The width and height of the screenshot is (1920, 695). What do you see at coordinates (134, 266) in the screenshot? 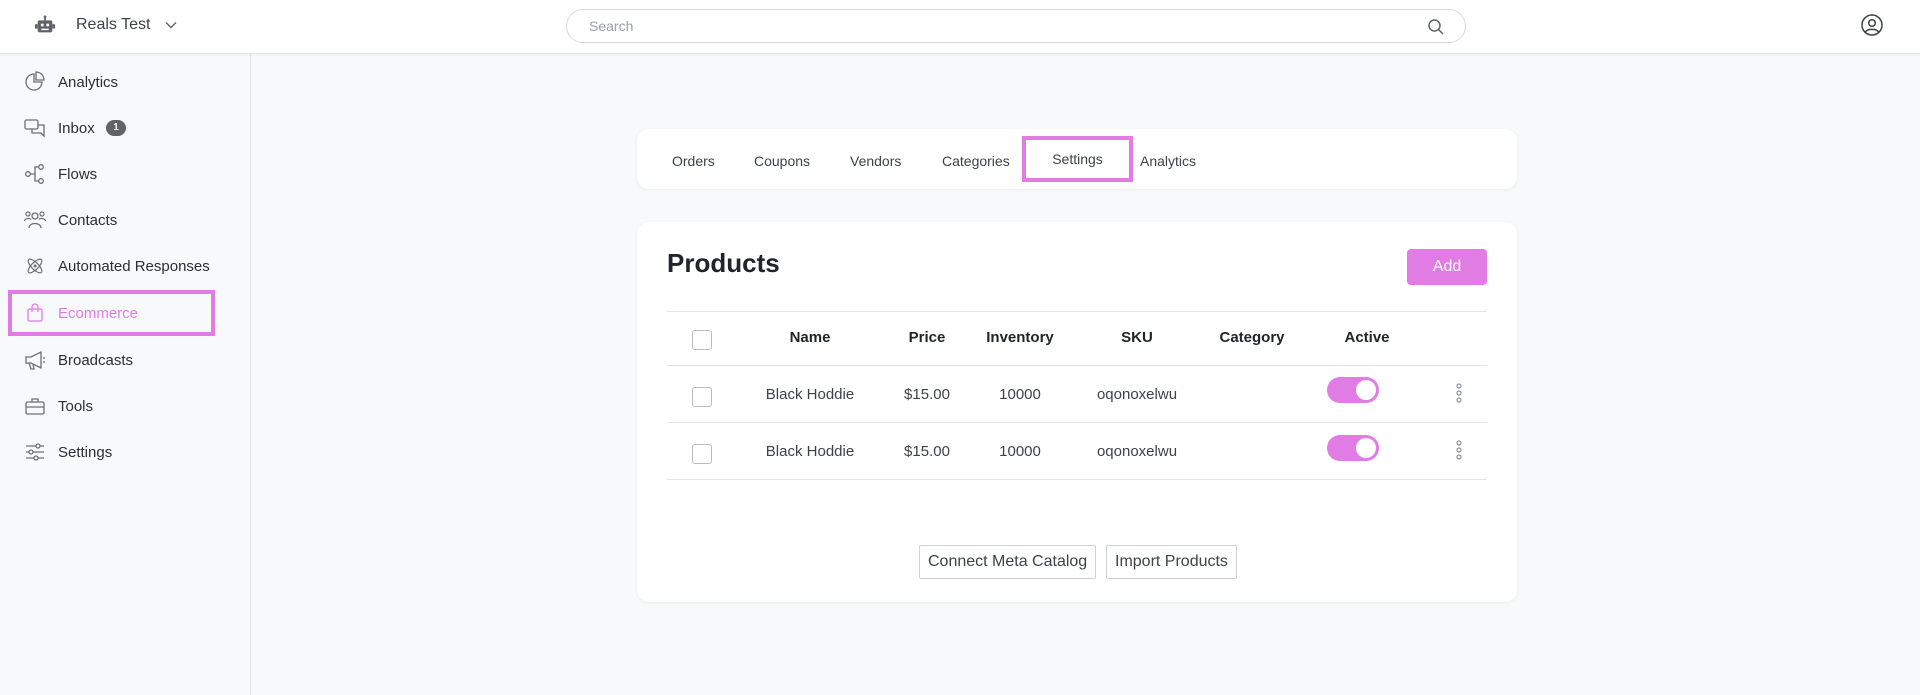
I see `sidebar-item-label: Automated Responses` at bounding box center [134, 266].